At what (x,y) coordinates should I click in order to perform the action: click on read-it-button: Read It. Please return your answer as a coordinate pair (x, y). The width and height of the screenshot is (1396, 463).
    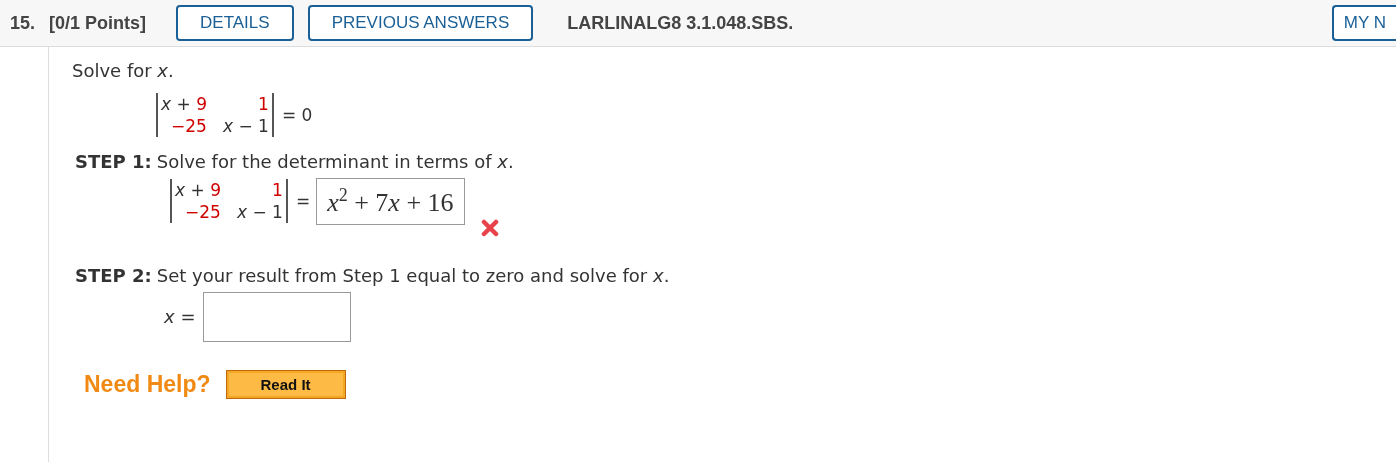
    Looking at the image, I should click on (285, 384).